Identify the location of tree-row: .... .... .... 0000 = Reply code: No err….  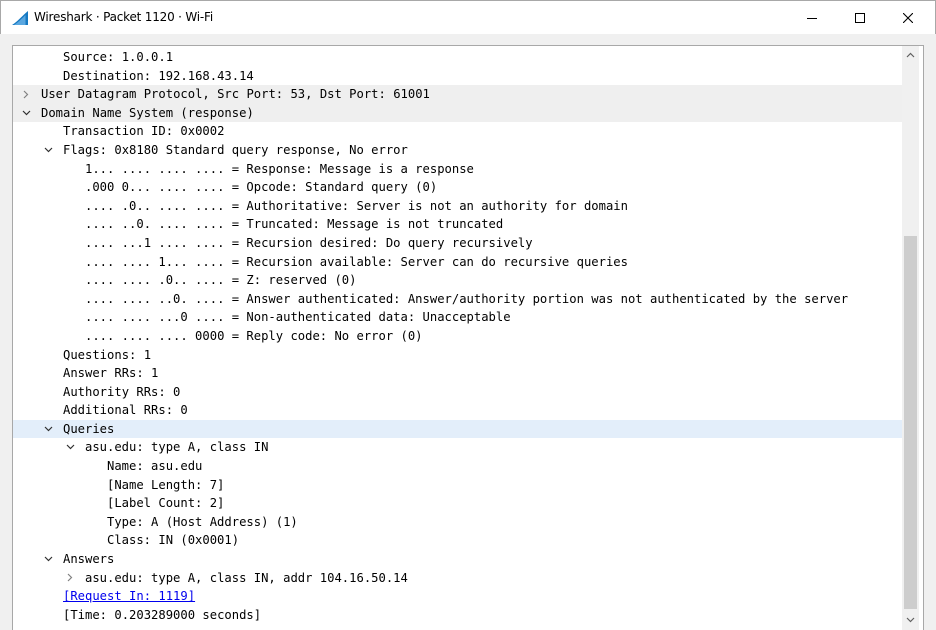
(457, 336).